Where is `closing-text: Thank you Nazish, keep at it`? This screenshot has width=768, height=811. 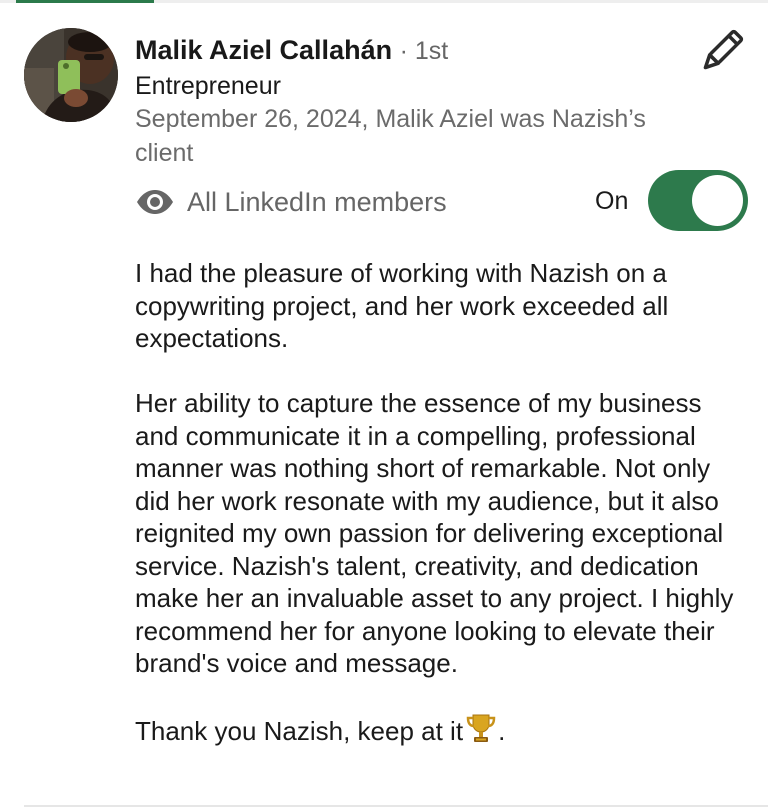 closing-text: Thank you Nazish, keep at it is located at coordinates (299, 731).